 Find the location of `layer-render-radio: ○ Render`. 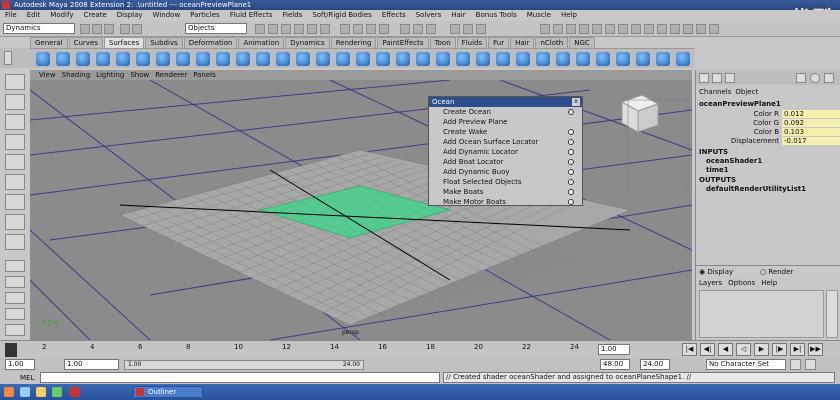

layer-render-radio: ○ Render is located at coordinates (776, 272).